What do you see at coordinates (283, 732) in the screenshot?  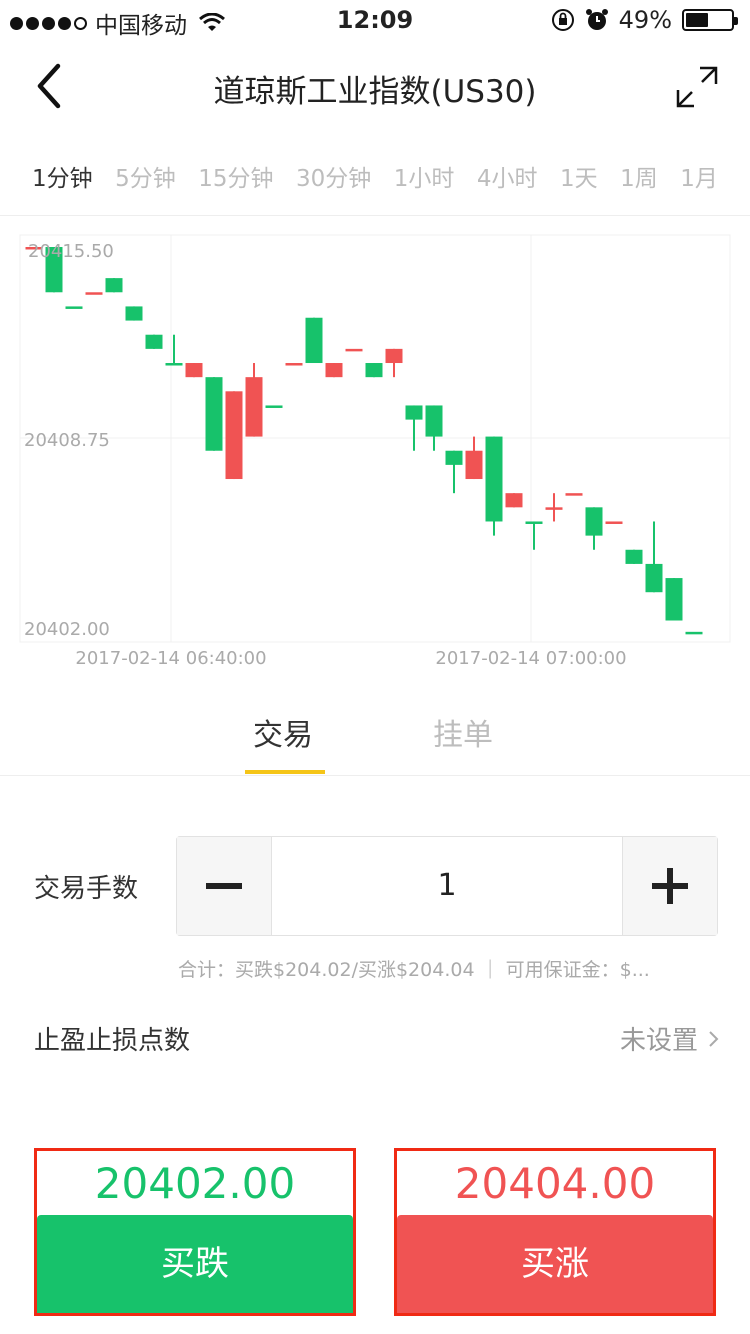 I see `tab-trade: 交易` at bounding box center [283, 732].